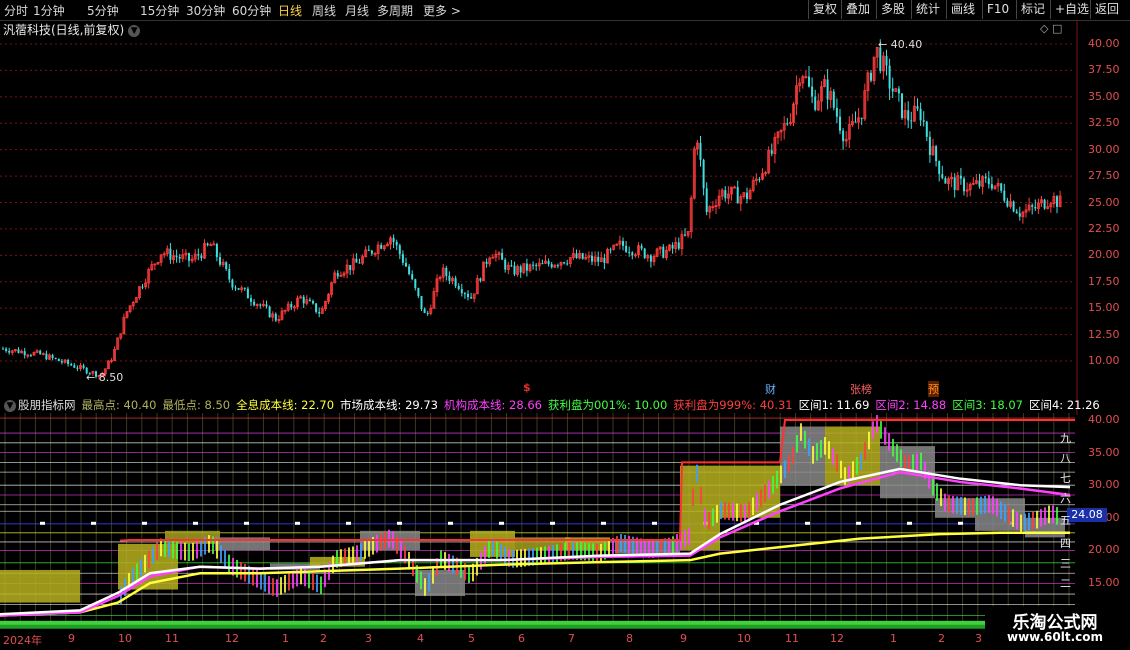 Image resolution: width=1130 pixels, height=650 pixels. What do you see at coordinates (927, 9) in the screenshot?
I see `stats-button: 统计` at bounding box center [927, 9].